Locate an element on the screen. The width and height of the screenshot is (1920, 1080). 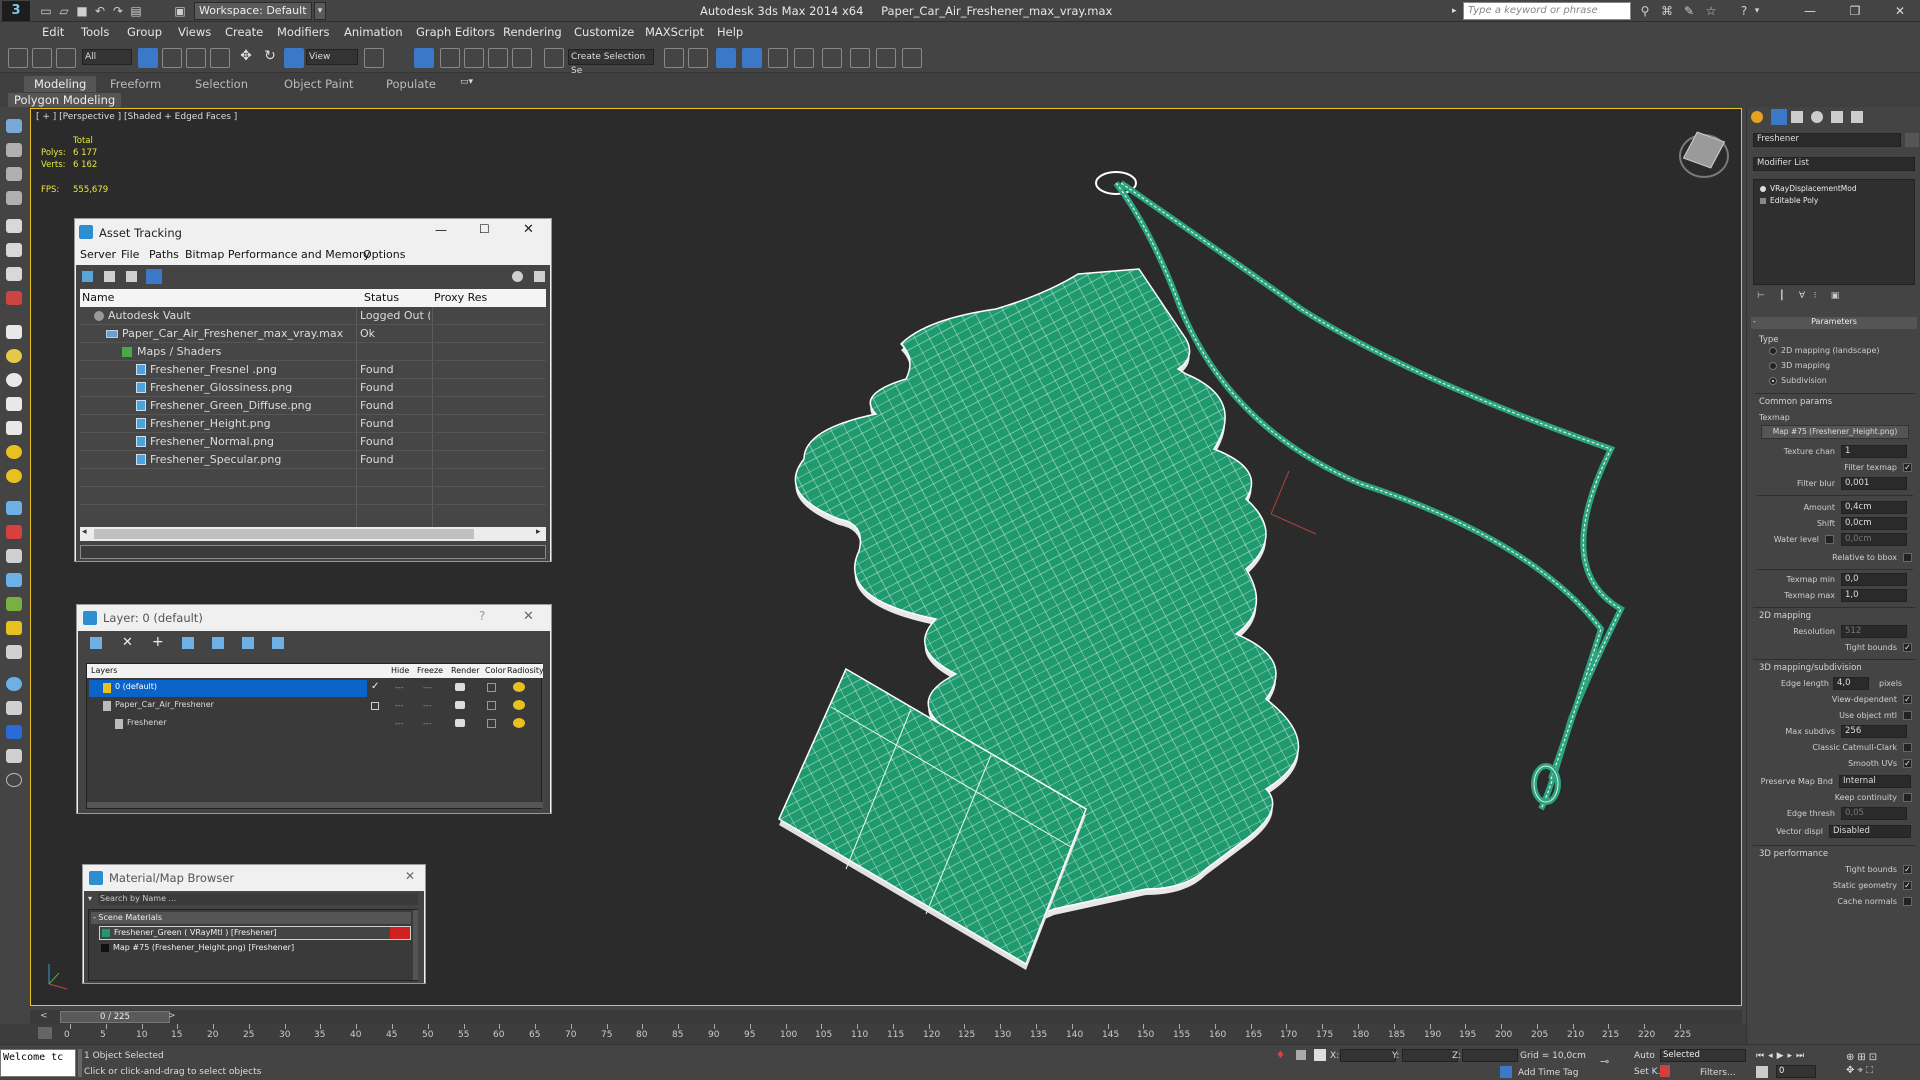
asset-settings-icon is located at coordinates (539, 276).